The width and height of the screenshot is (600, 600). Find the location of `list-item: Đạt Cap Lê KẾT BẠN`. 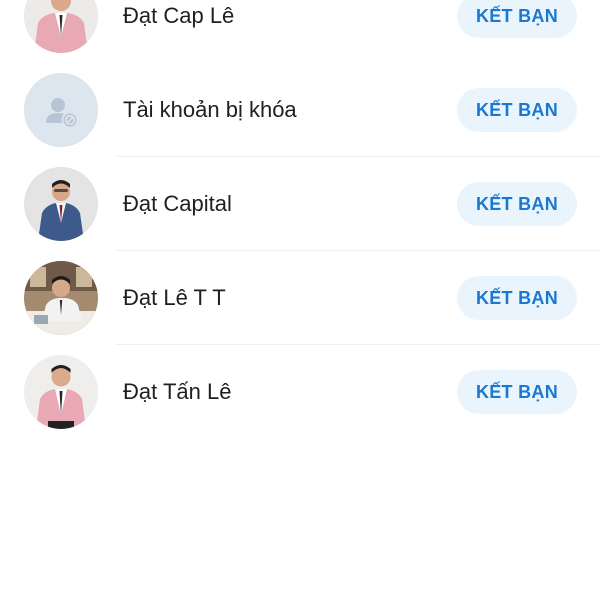

list-item: Đạt Cap Lê KẾT BẠN is located at coordinates (300, 31).